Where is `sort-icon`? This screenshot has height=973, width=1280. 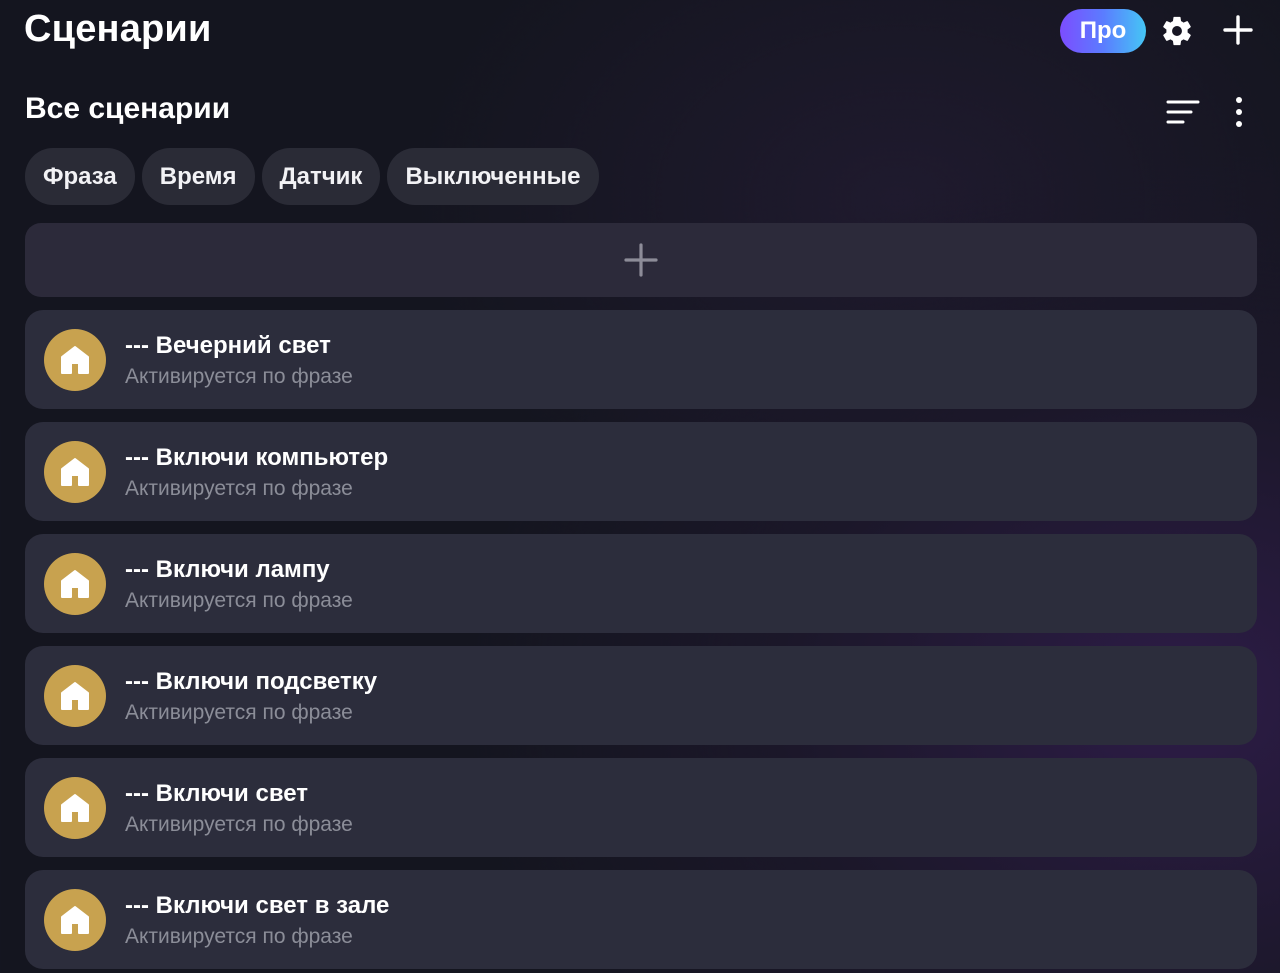
sort-icon is located at coordinates (1183, 112).